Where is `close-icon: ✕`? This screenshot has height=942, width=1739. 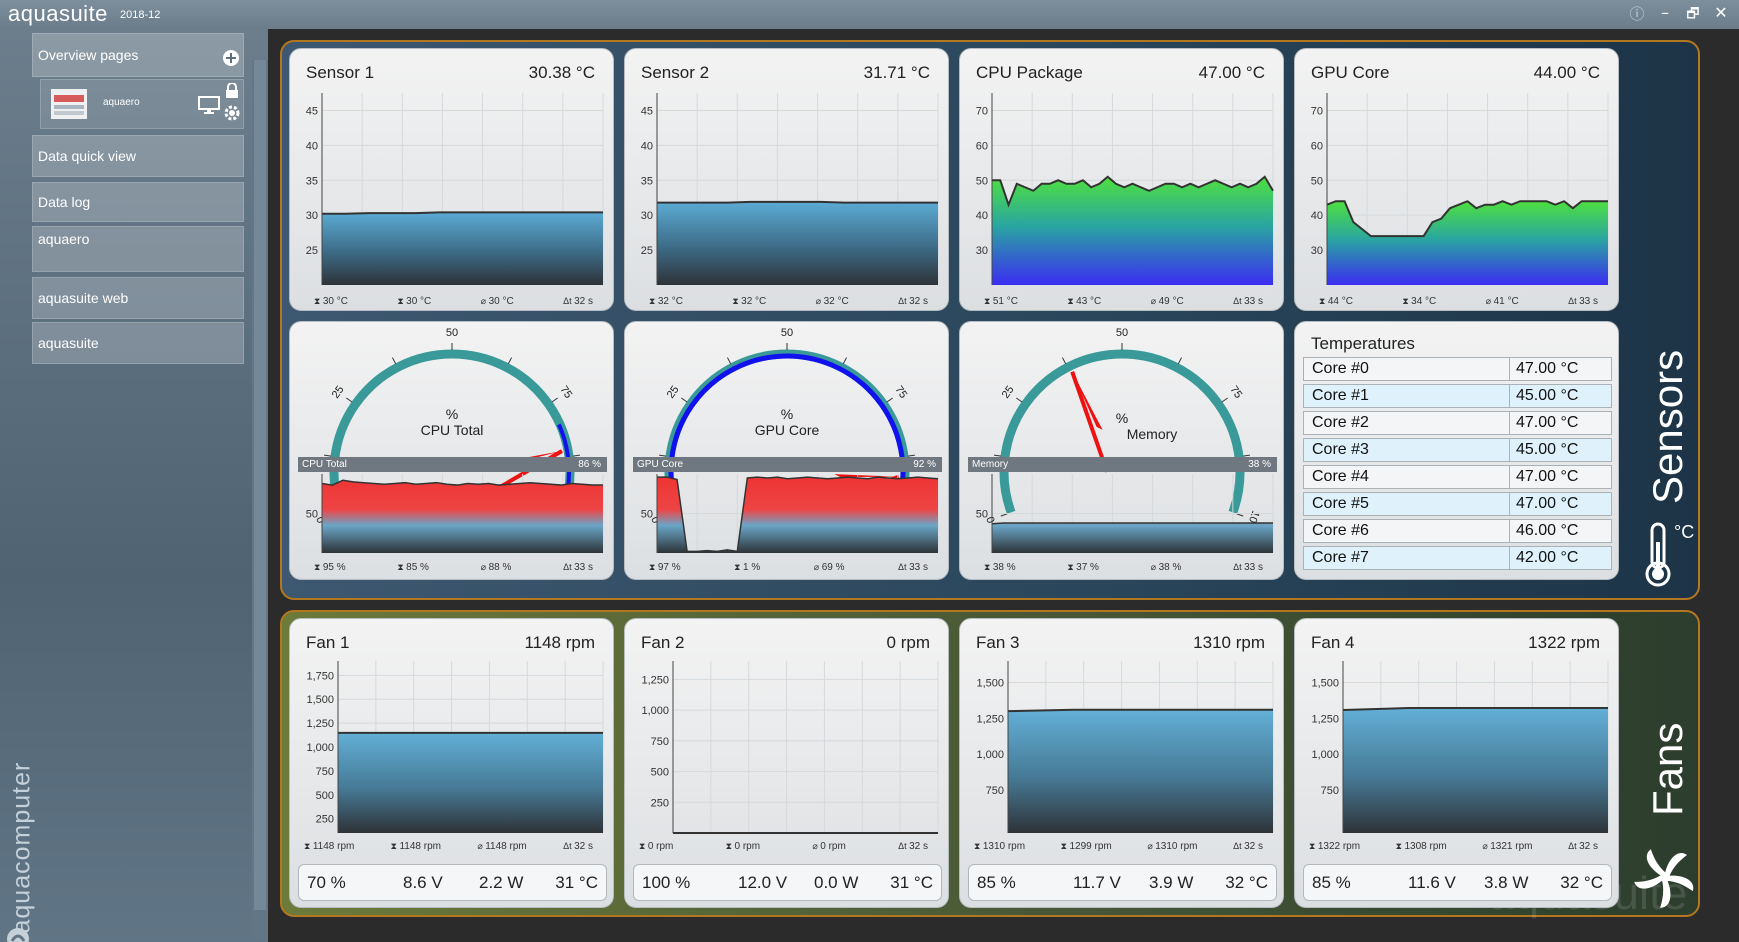 close-icon: ✕ is located at coordinates (1721, 12).